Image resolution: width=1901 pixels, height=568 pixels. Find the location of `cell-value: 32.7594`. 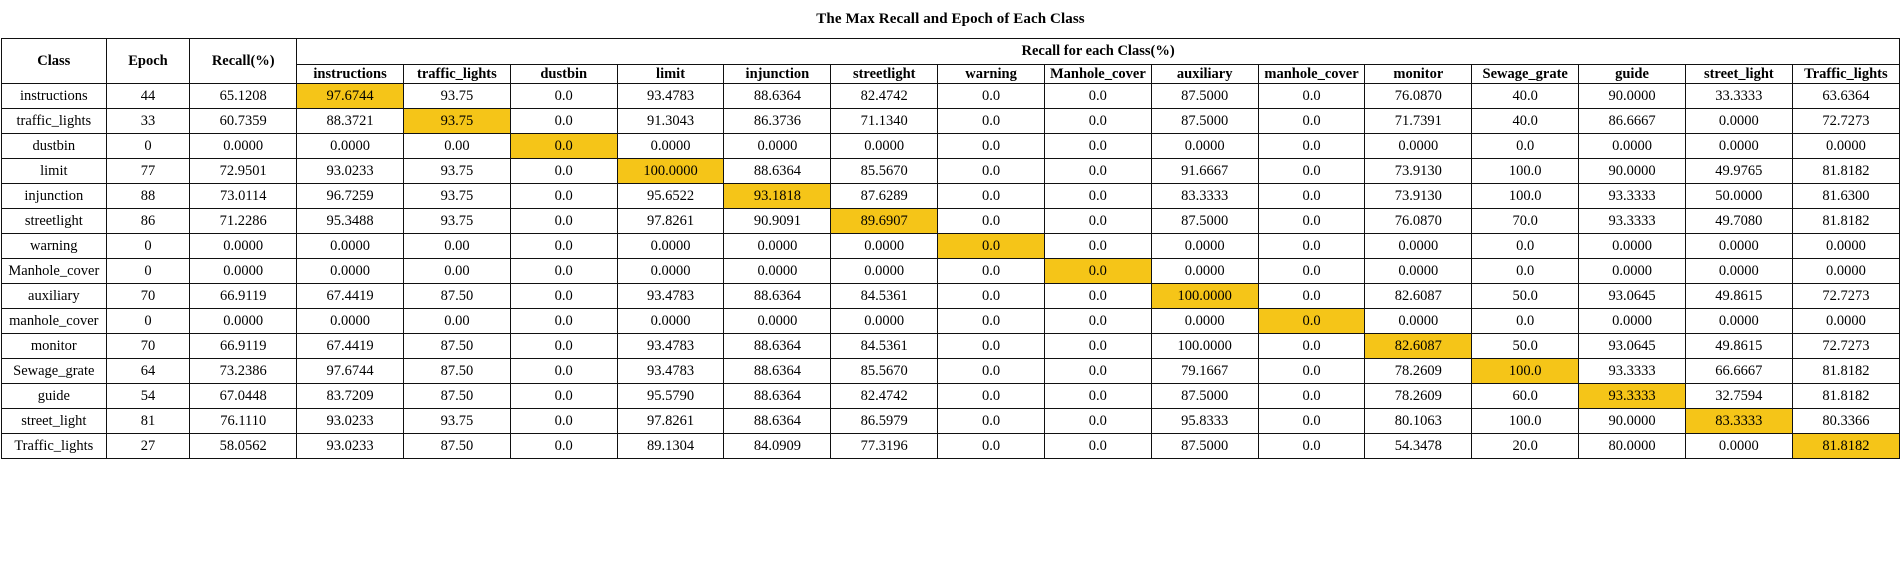

cell-value: 32.7594 is located at coordinates (1738, 396).